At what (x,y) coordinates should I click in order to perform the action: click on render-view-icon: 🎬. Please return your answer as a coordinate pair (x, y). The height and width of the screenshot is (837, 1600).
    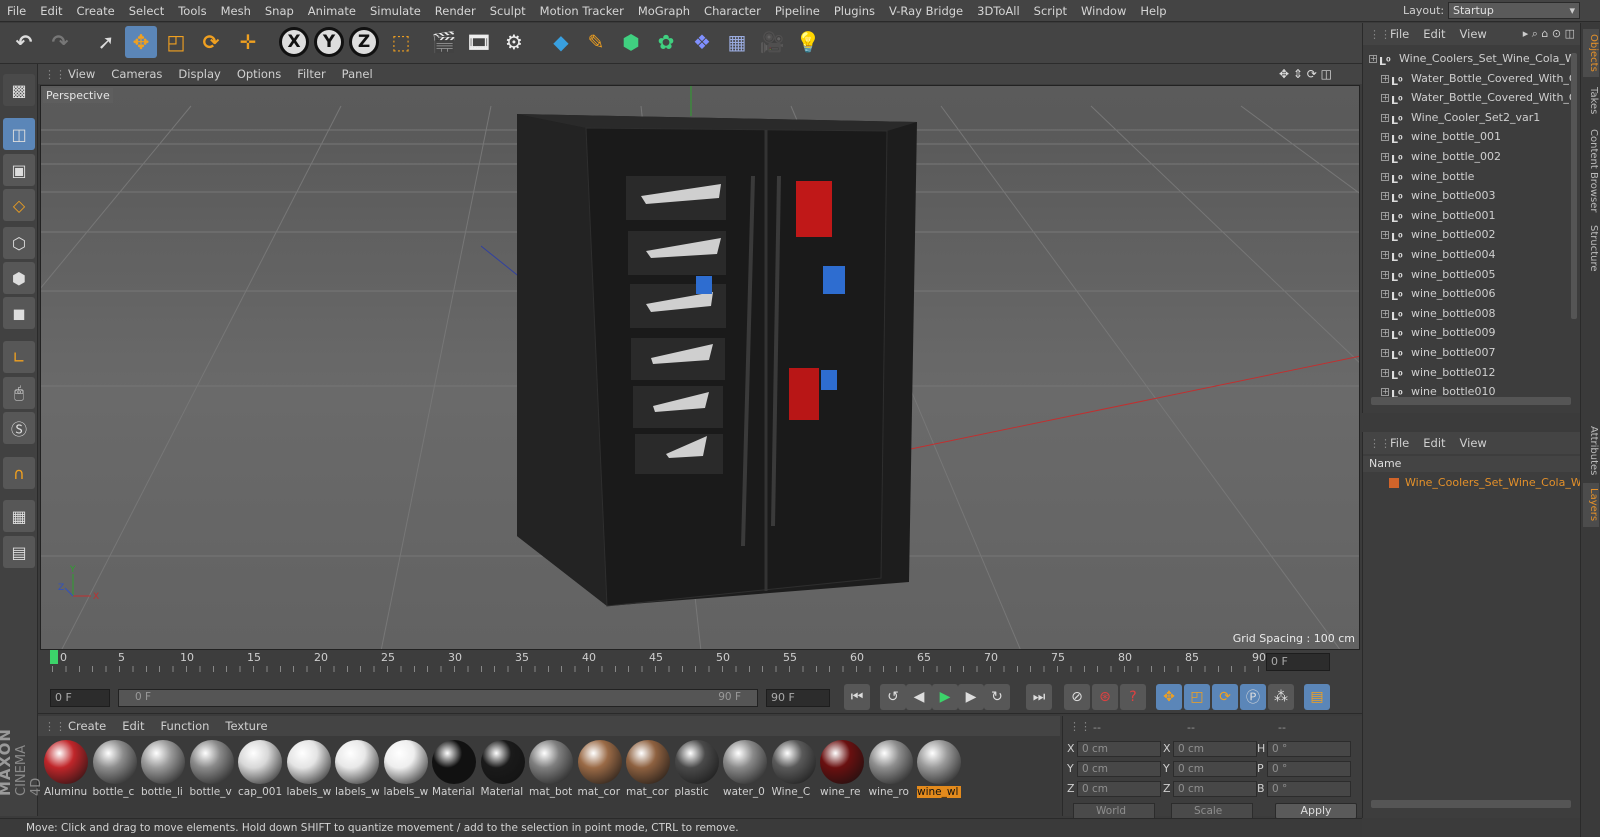
    Looking at the image, I should click on (444, 42).